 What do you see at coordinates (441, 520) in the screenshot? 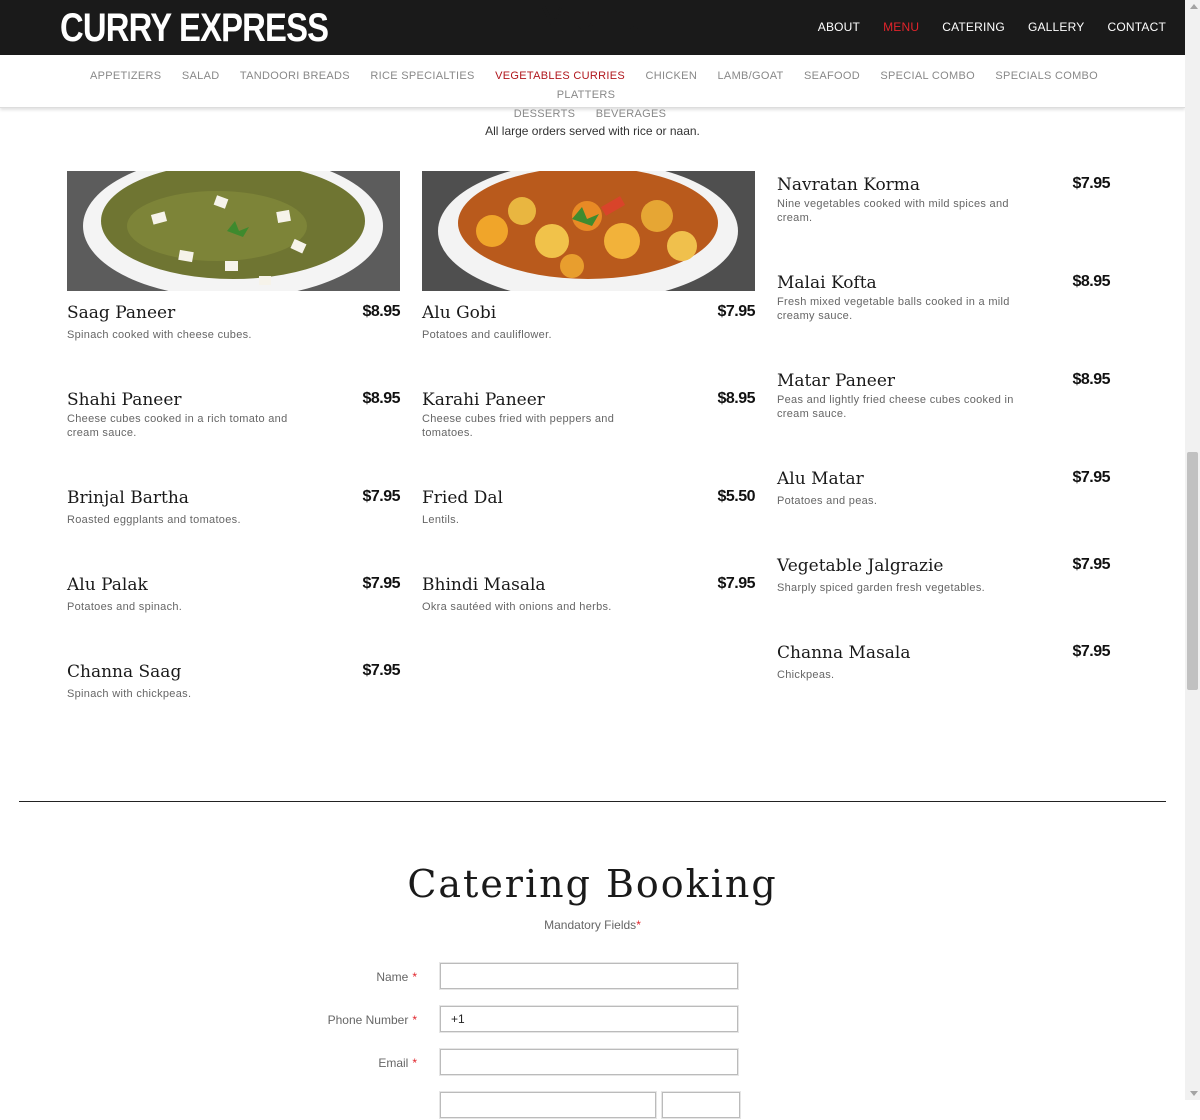
I see `item-description: Lentils.` at bounding box center [441, 520].